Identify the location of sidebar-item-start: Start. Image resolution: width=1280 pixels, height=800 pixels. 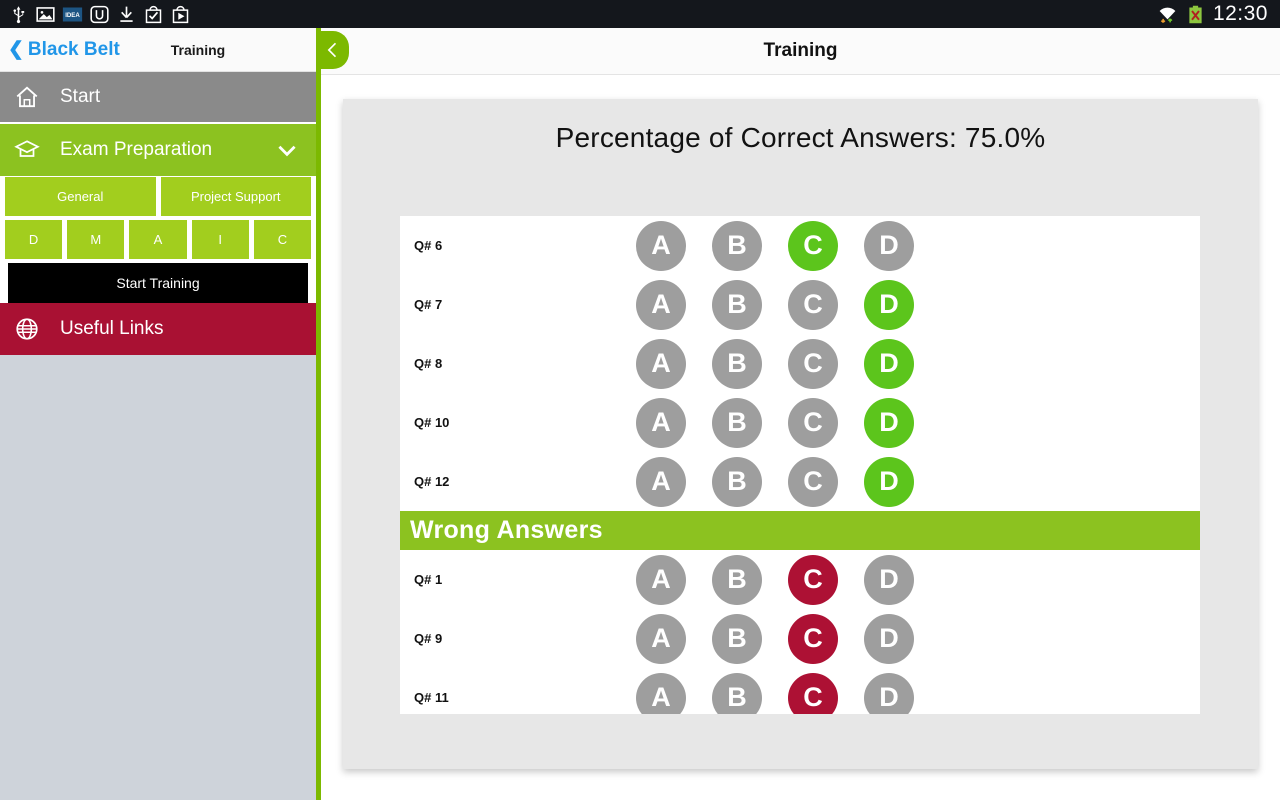
(158, 98).